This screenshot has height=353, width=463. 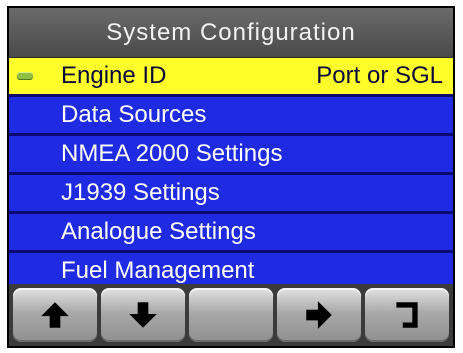 I want to click on menu-item-label: Engine ID, so click(x=114, y=75).